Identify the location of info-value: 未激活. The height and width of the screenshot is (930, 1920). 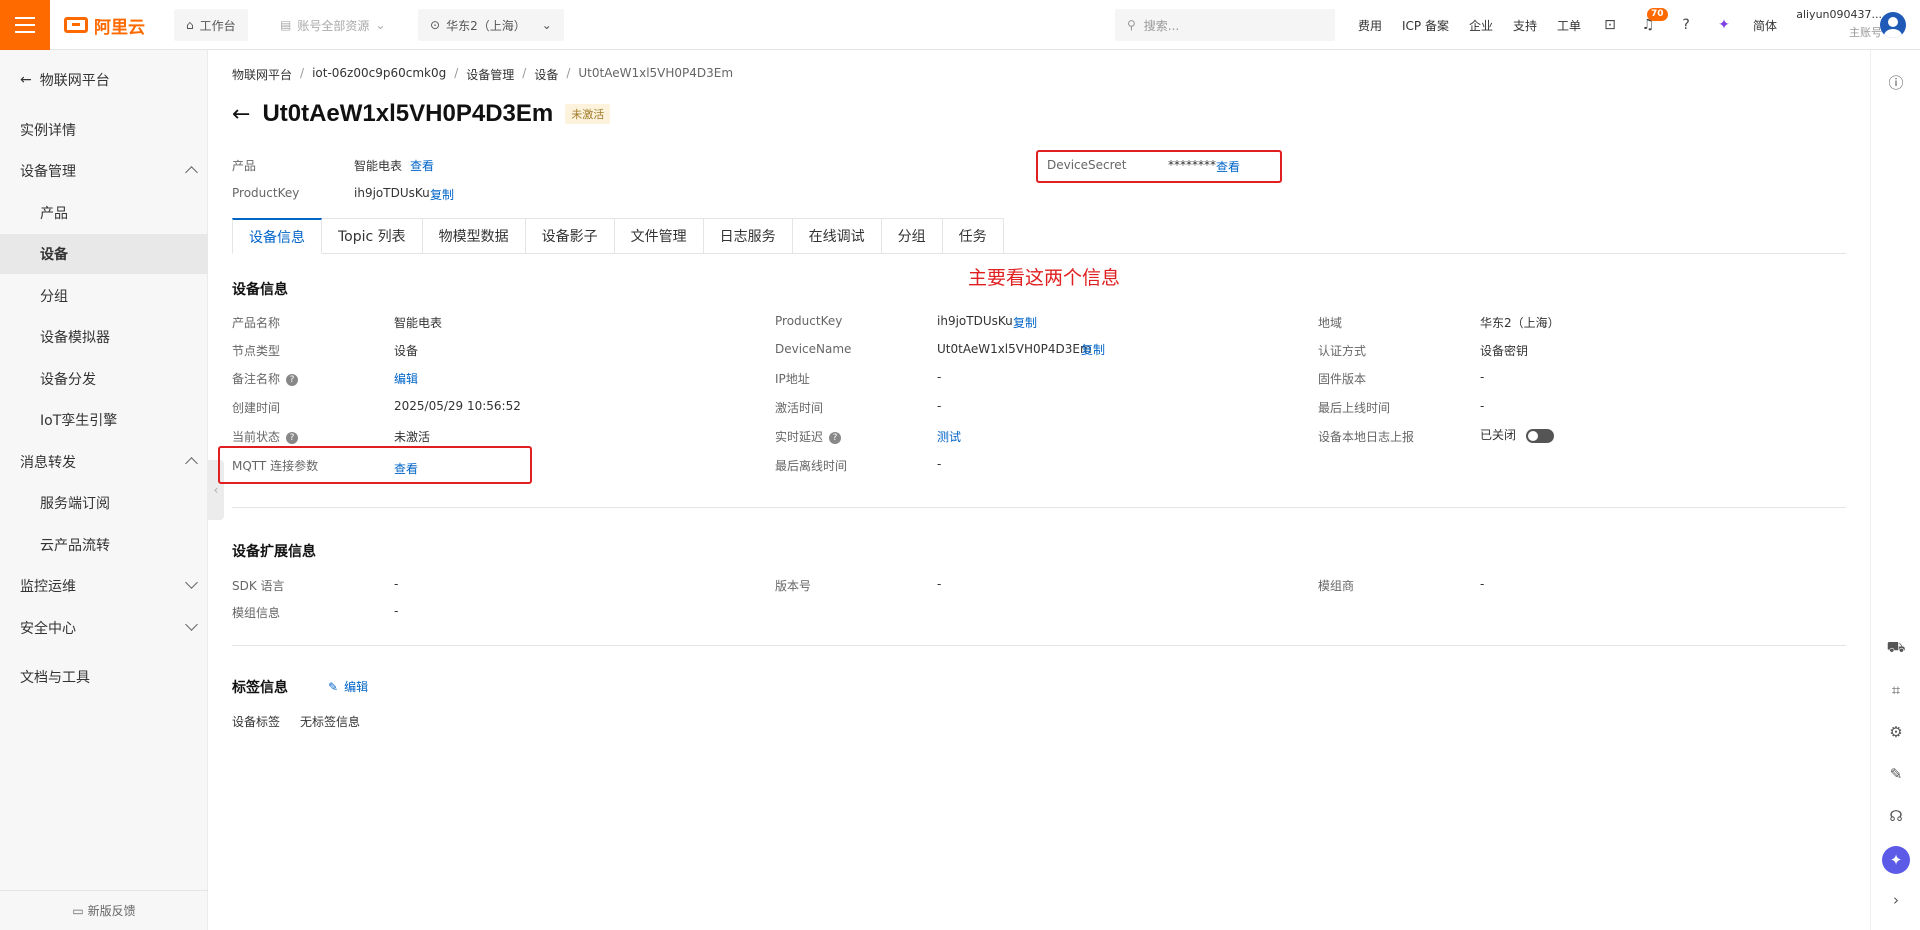
(412, 437).